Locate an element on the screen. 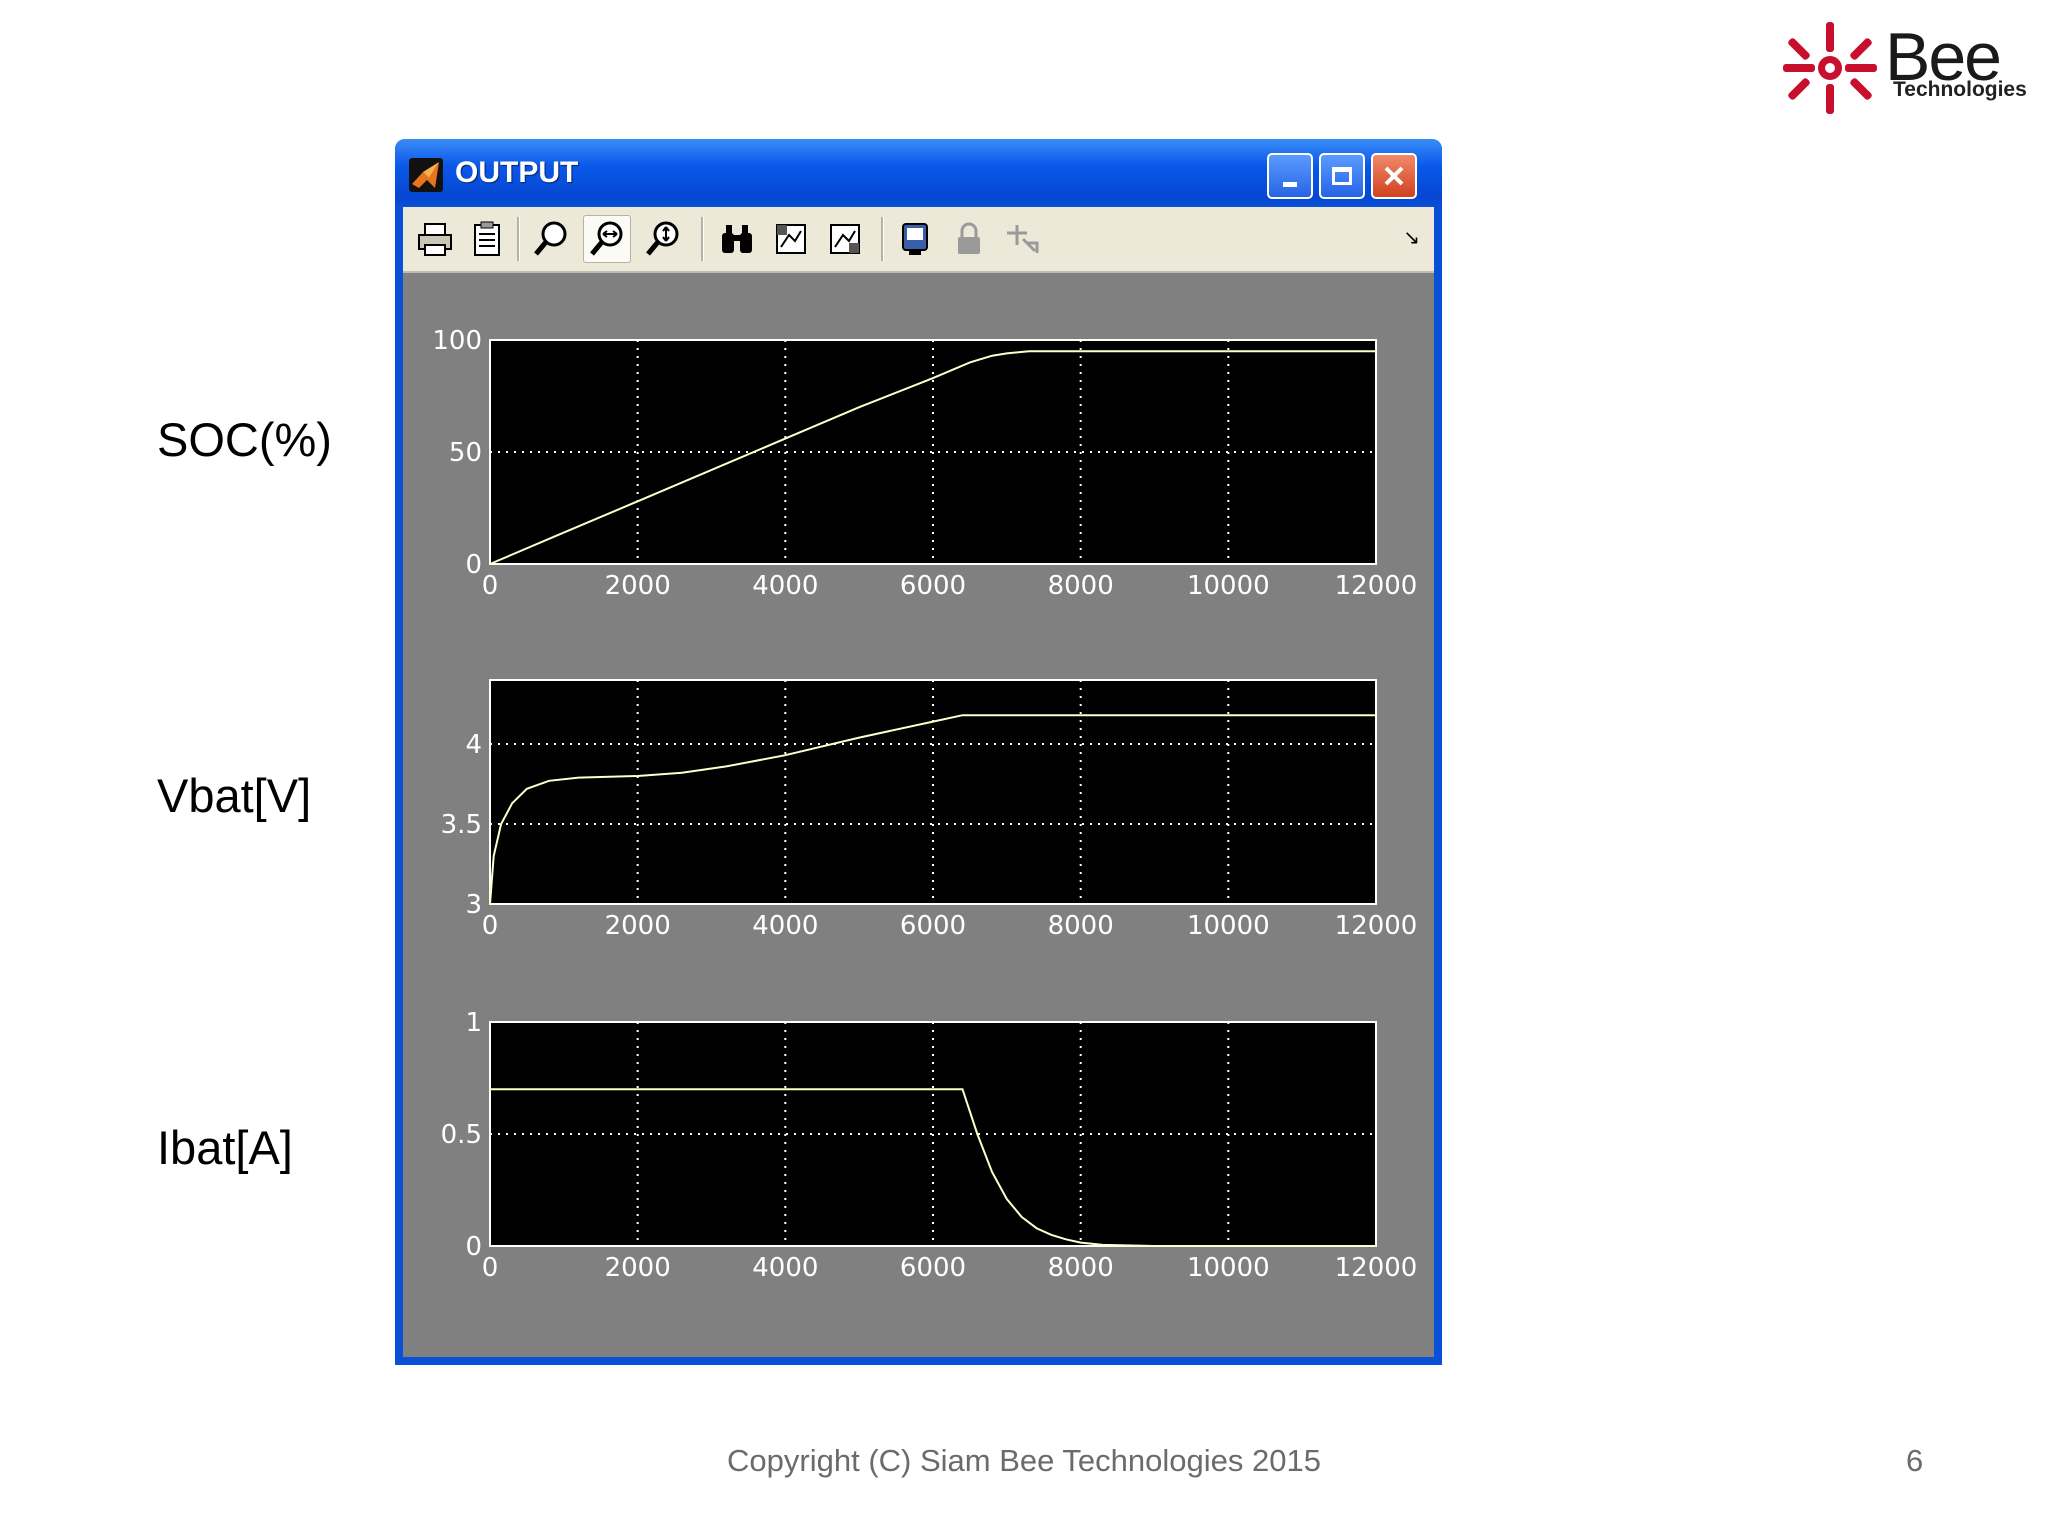 This screenshot has height=1536, width=2048. matlab-icon is located at coordinates (426, 175).